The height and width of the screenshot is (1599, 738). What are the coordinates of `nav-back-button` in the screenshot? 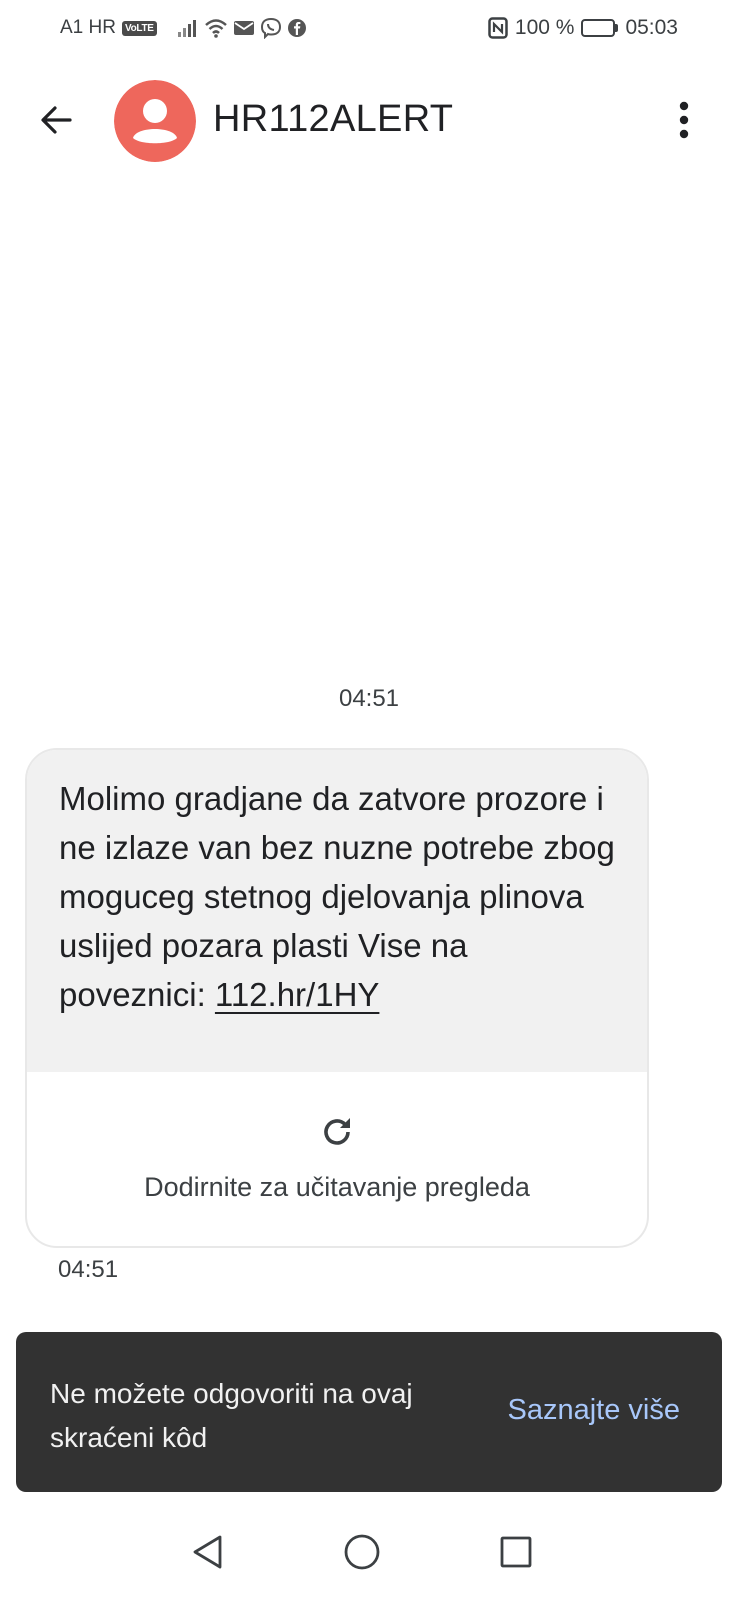 It's located at (208, 1552).